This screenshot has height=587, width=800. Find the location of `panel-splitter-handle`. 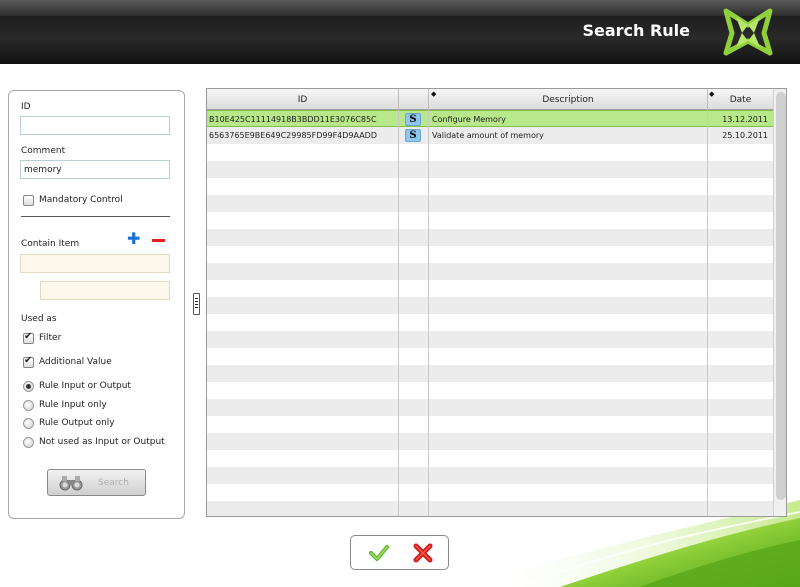

panel-splitter-handle is located at coordinates (196, 304).